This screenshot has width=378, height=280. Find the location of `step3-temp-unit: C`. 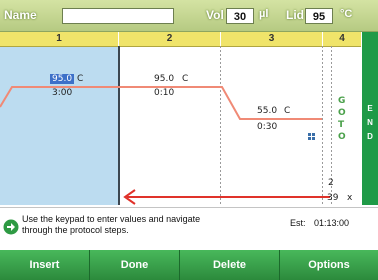

step3-temp-unit: C is located at coordinates (287, 111).